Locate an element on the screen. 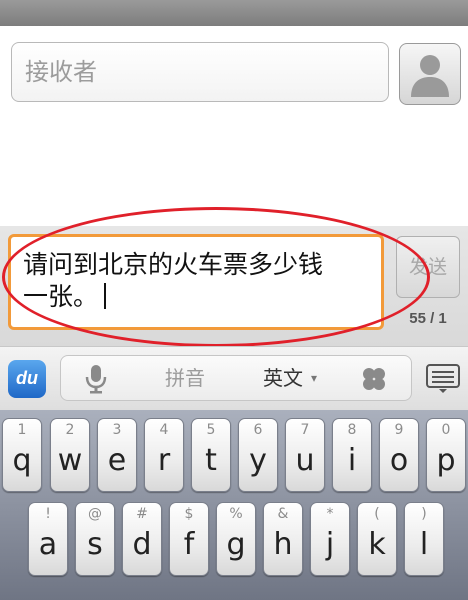 This screenshot has height=600, width=468. key-j: * j is located at coordinates (330, 539).